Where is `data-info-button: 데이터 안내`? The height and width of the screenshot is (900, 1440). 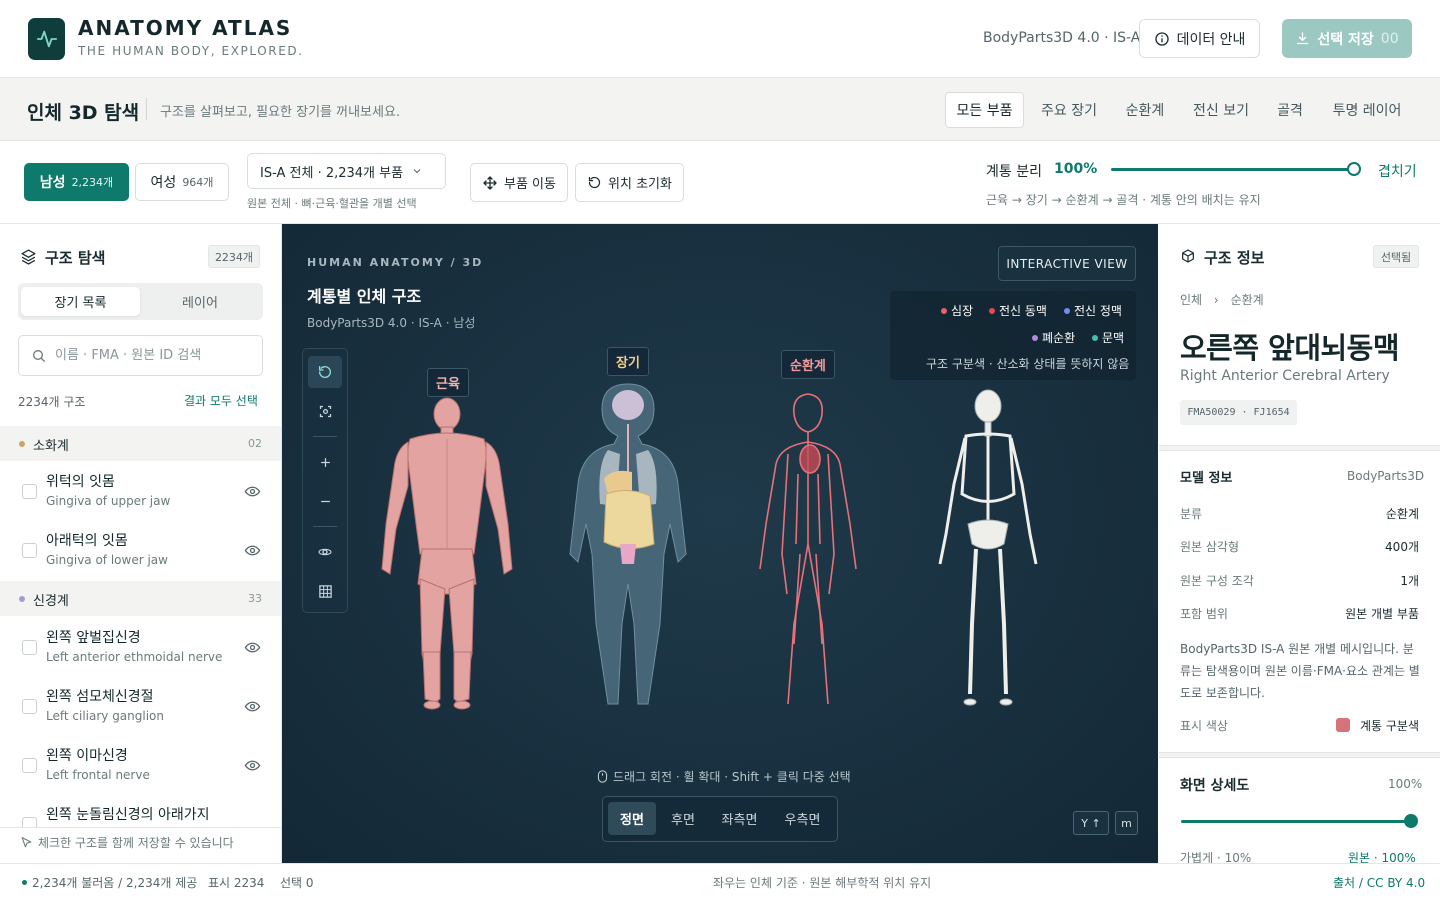
data-info-button: 데이터 안내 is located at coordinates (1199, 38).